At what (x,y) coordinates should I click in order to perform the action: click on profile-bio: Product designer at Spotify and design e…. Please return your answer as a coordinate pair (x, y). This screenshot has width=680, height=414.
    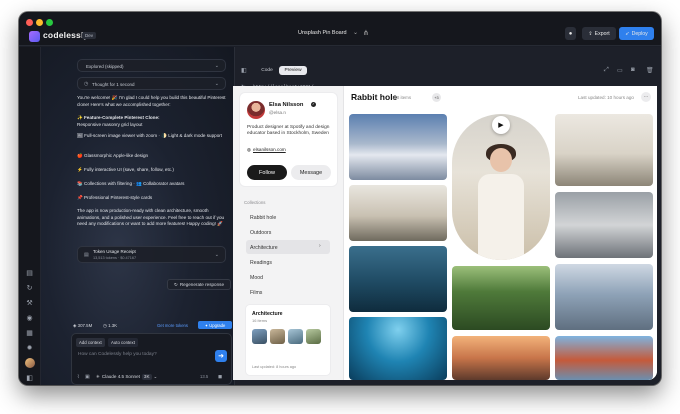
    Looking at the image, I should click on (288, 131).